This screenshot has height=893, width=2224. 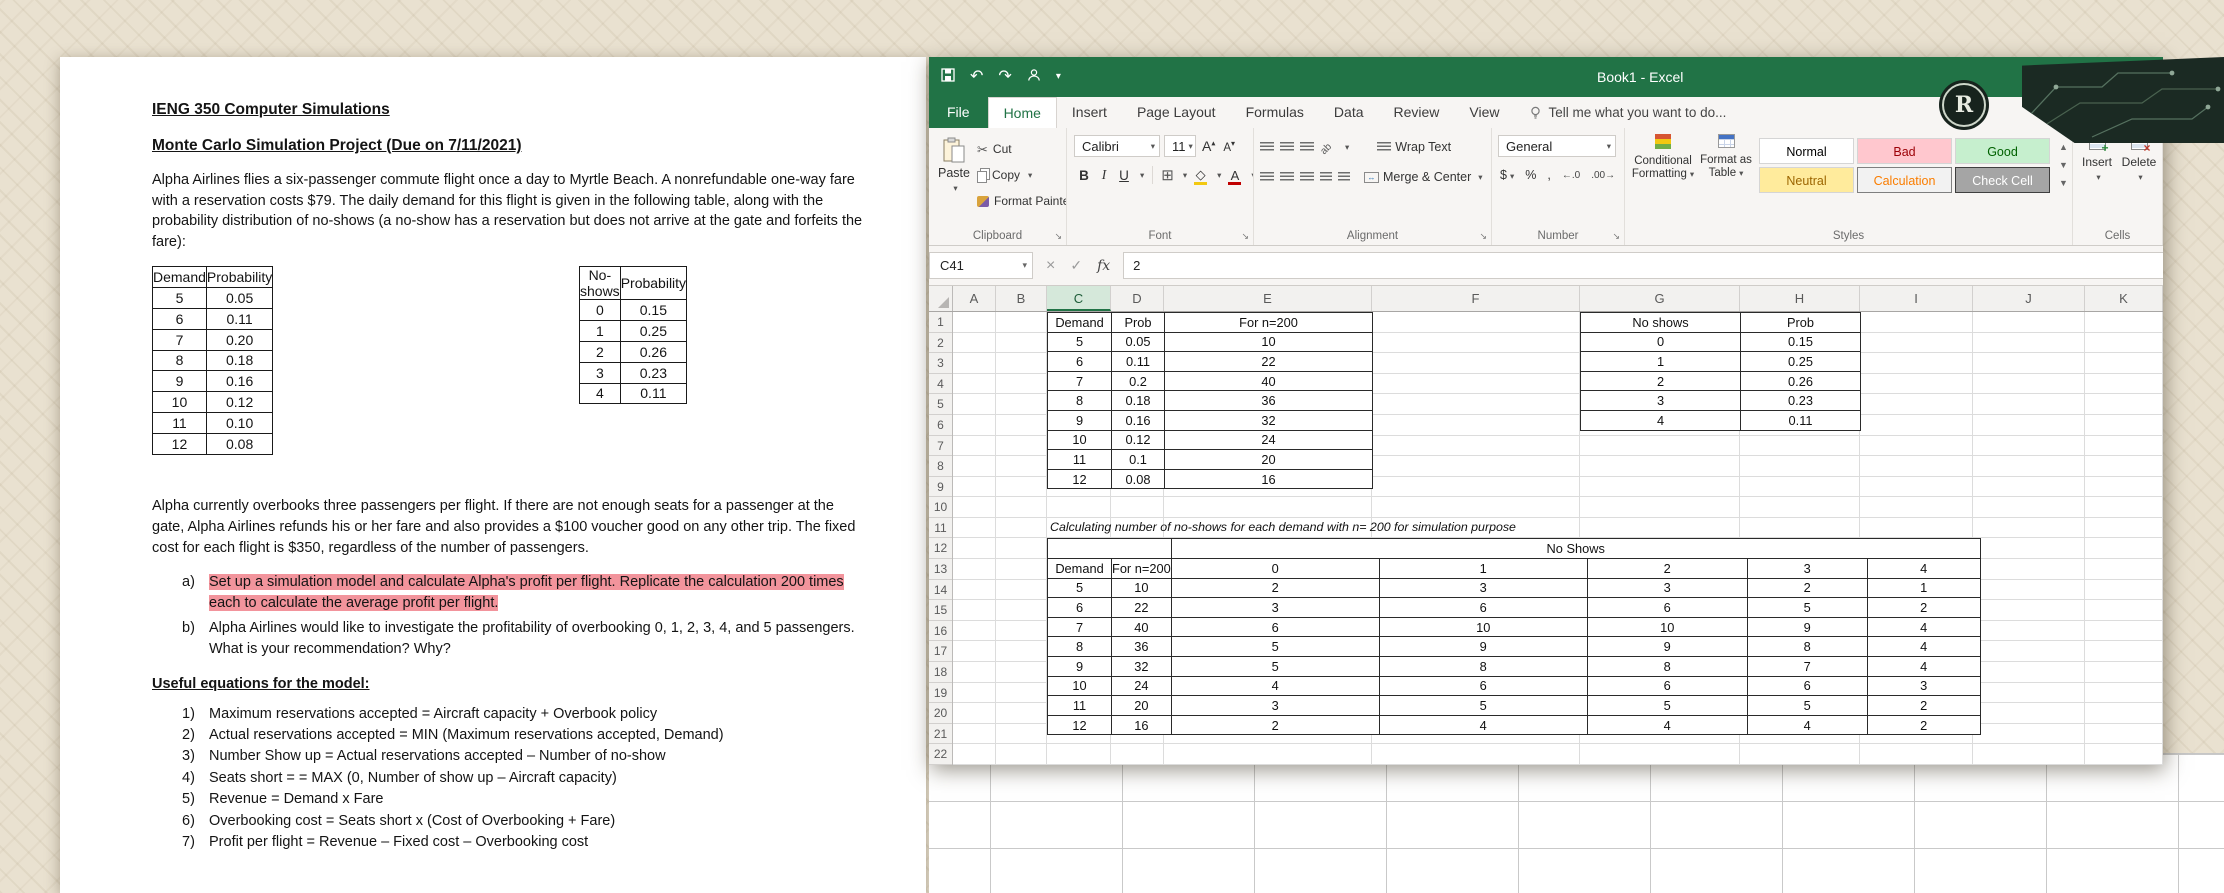 What do you see at coordinates (940, 693) in the screenshot?
I see `row-header-19: 19` at bounding box center [940, 693].